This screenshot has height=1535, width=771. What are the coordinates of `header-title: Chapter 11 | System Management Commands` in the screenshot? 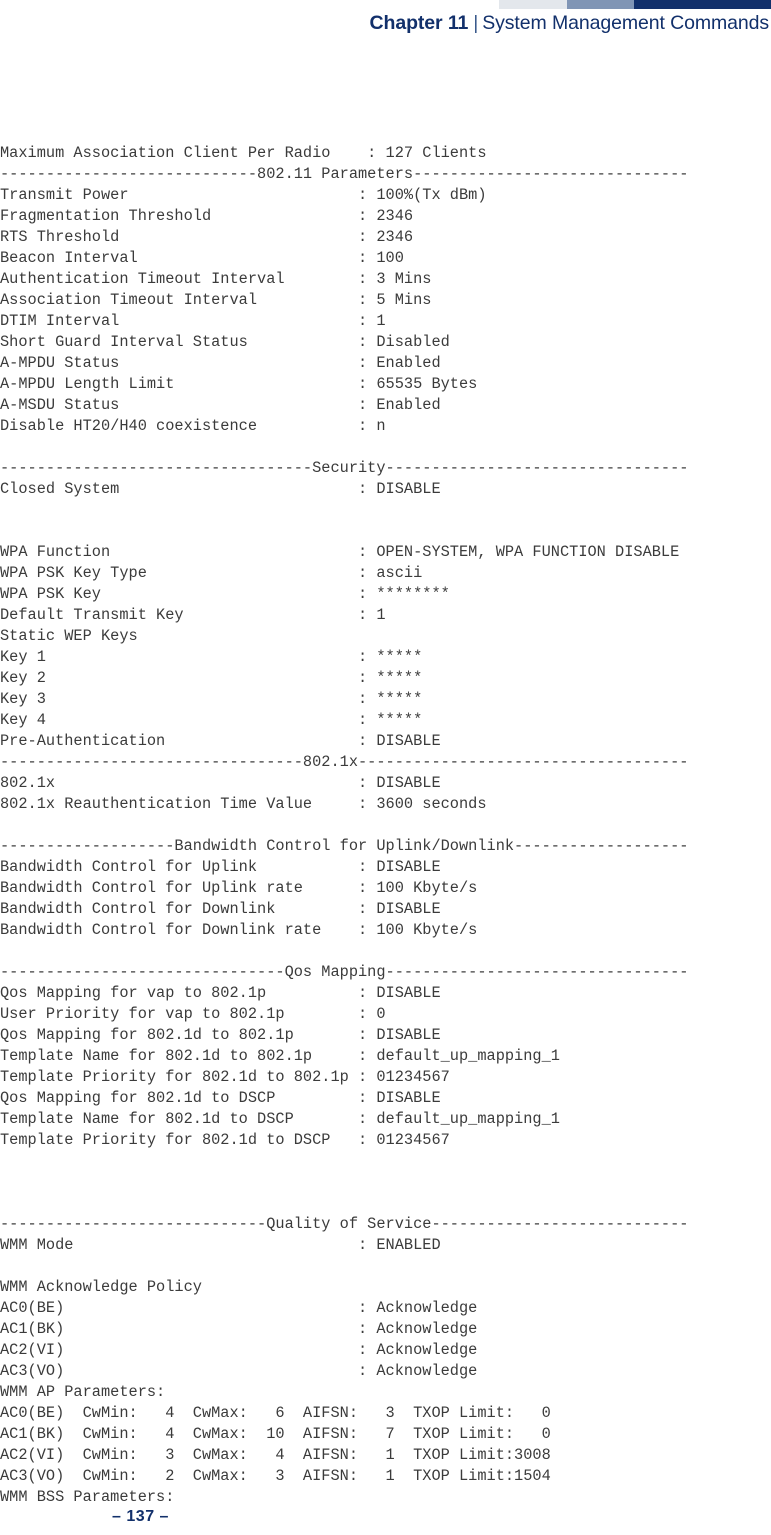 It's located at (569, 23).